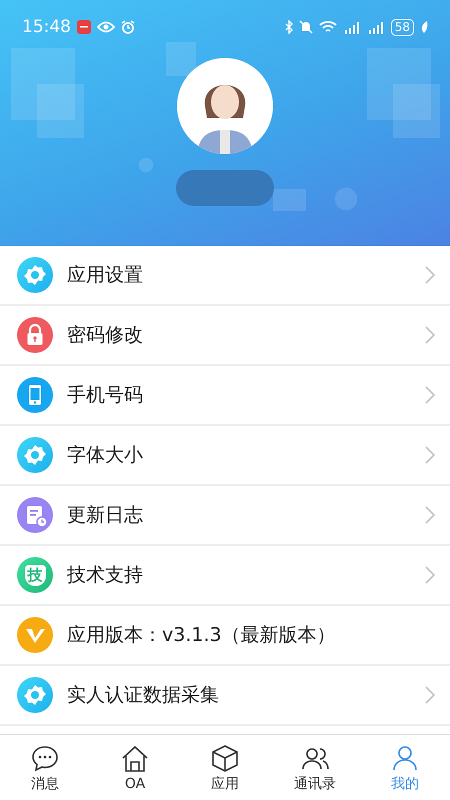  What do you see at coordinates (288, 27) in the screenshot?
I see `bluetooth-icon` at bounding box center [288, 27].